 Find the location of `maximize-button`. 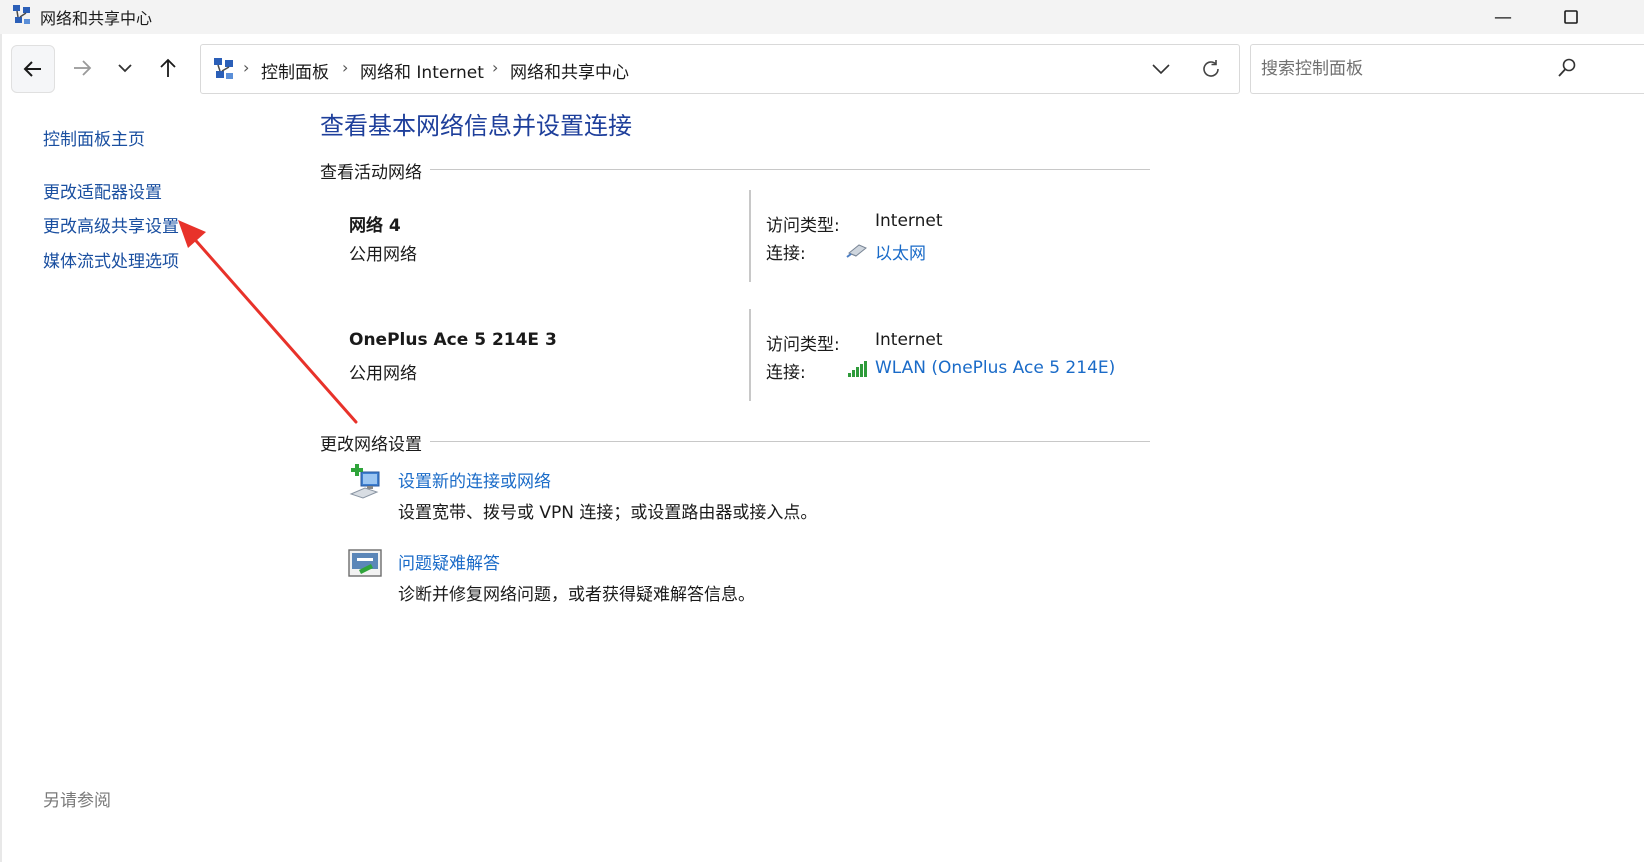

maximize-button is located at coordinates (1571, 17).